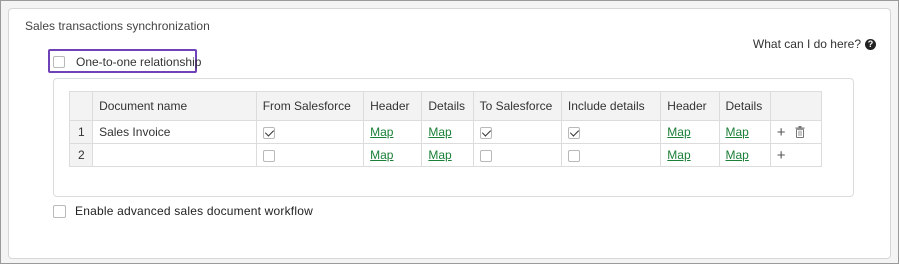 Image resolution: width=899 pixels, height=264 pixels. Describe the element at coordinates (744, 106) in the screenshot. I see `col-header-details-to: Details` at that location.